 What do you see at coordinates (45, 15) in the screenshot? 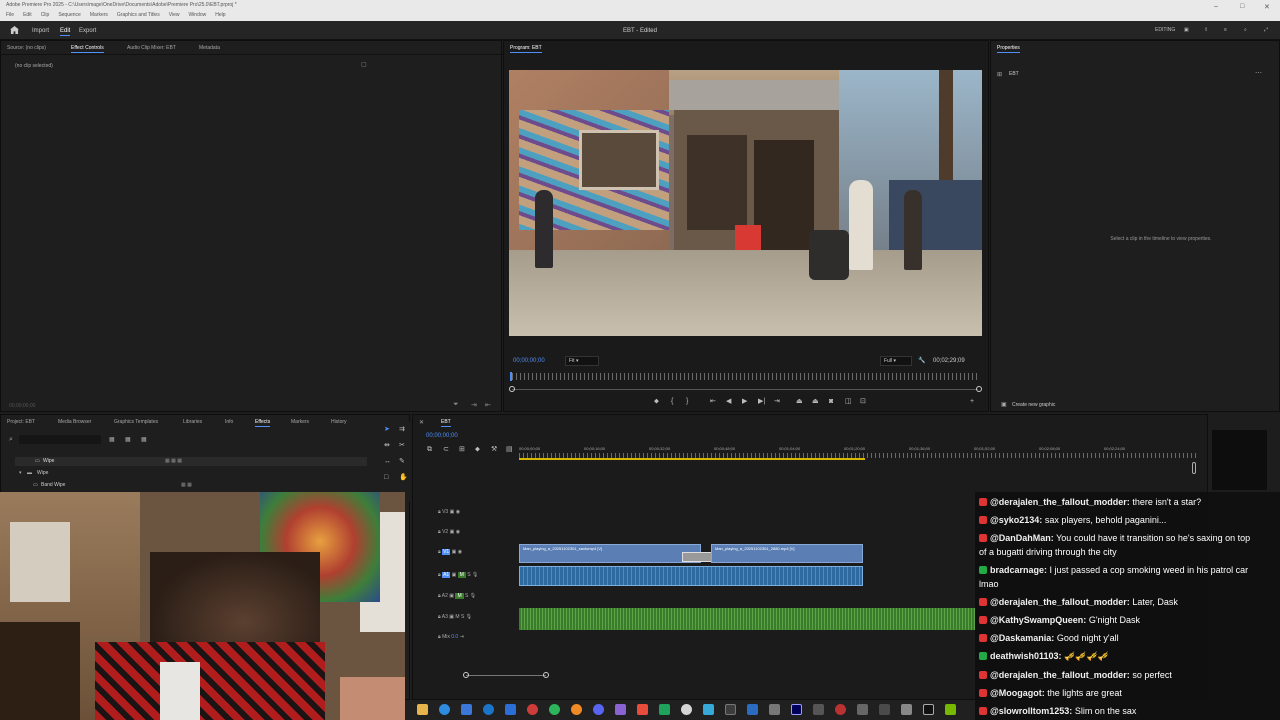
I see `menu-clip: Clip` at bounding box center [45, 15].